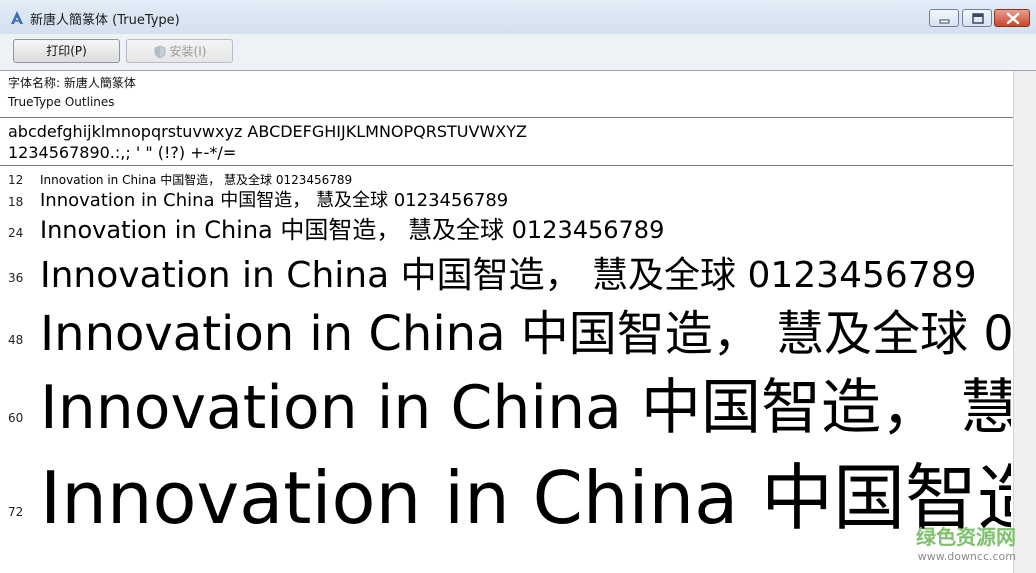  What do you see at coordinates (518, 17) in the screenshot?
I see `title-bar: 新唐人簡篆体 (TrueType)` at bounding box center [518, 17].